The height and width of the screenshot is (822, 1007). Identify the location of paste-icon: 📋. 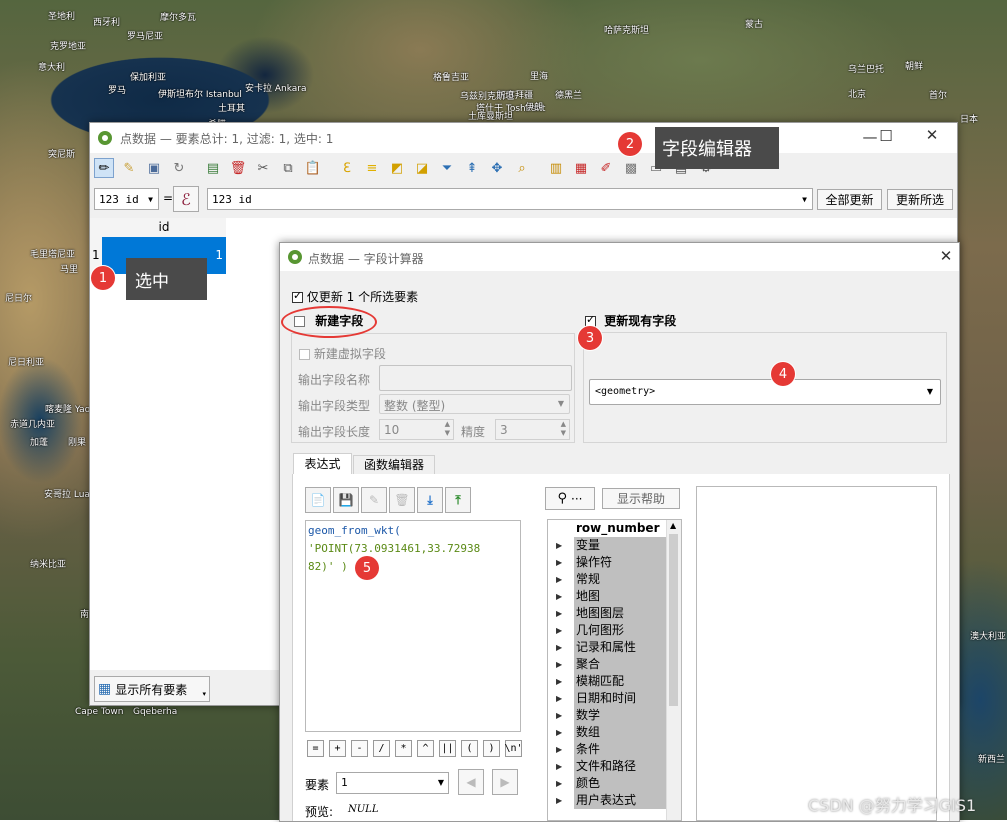
(313, 168).